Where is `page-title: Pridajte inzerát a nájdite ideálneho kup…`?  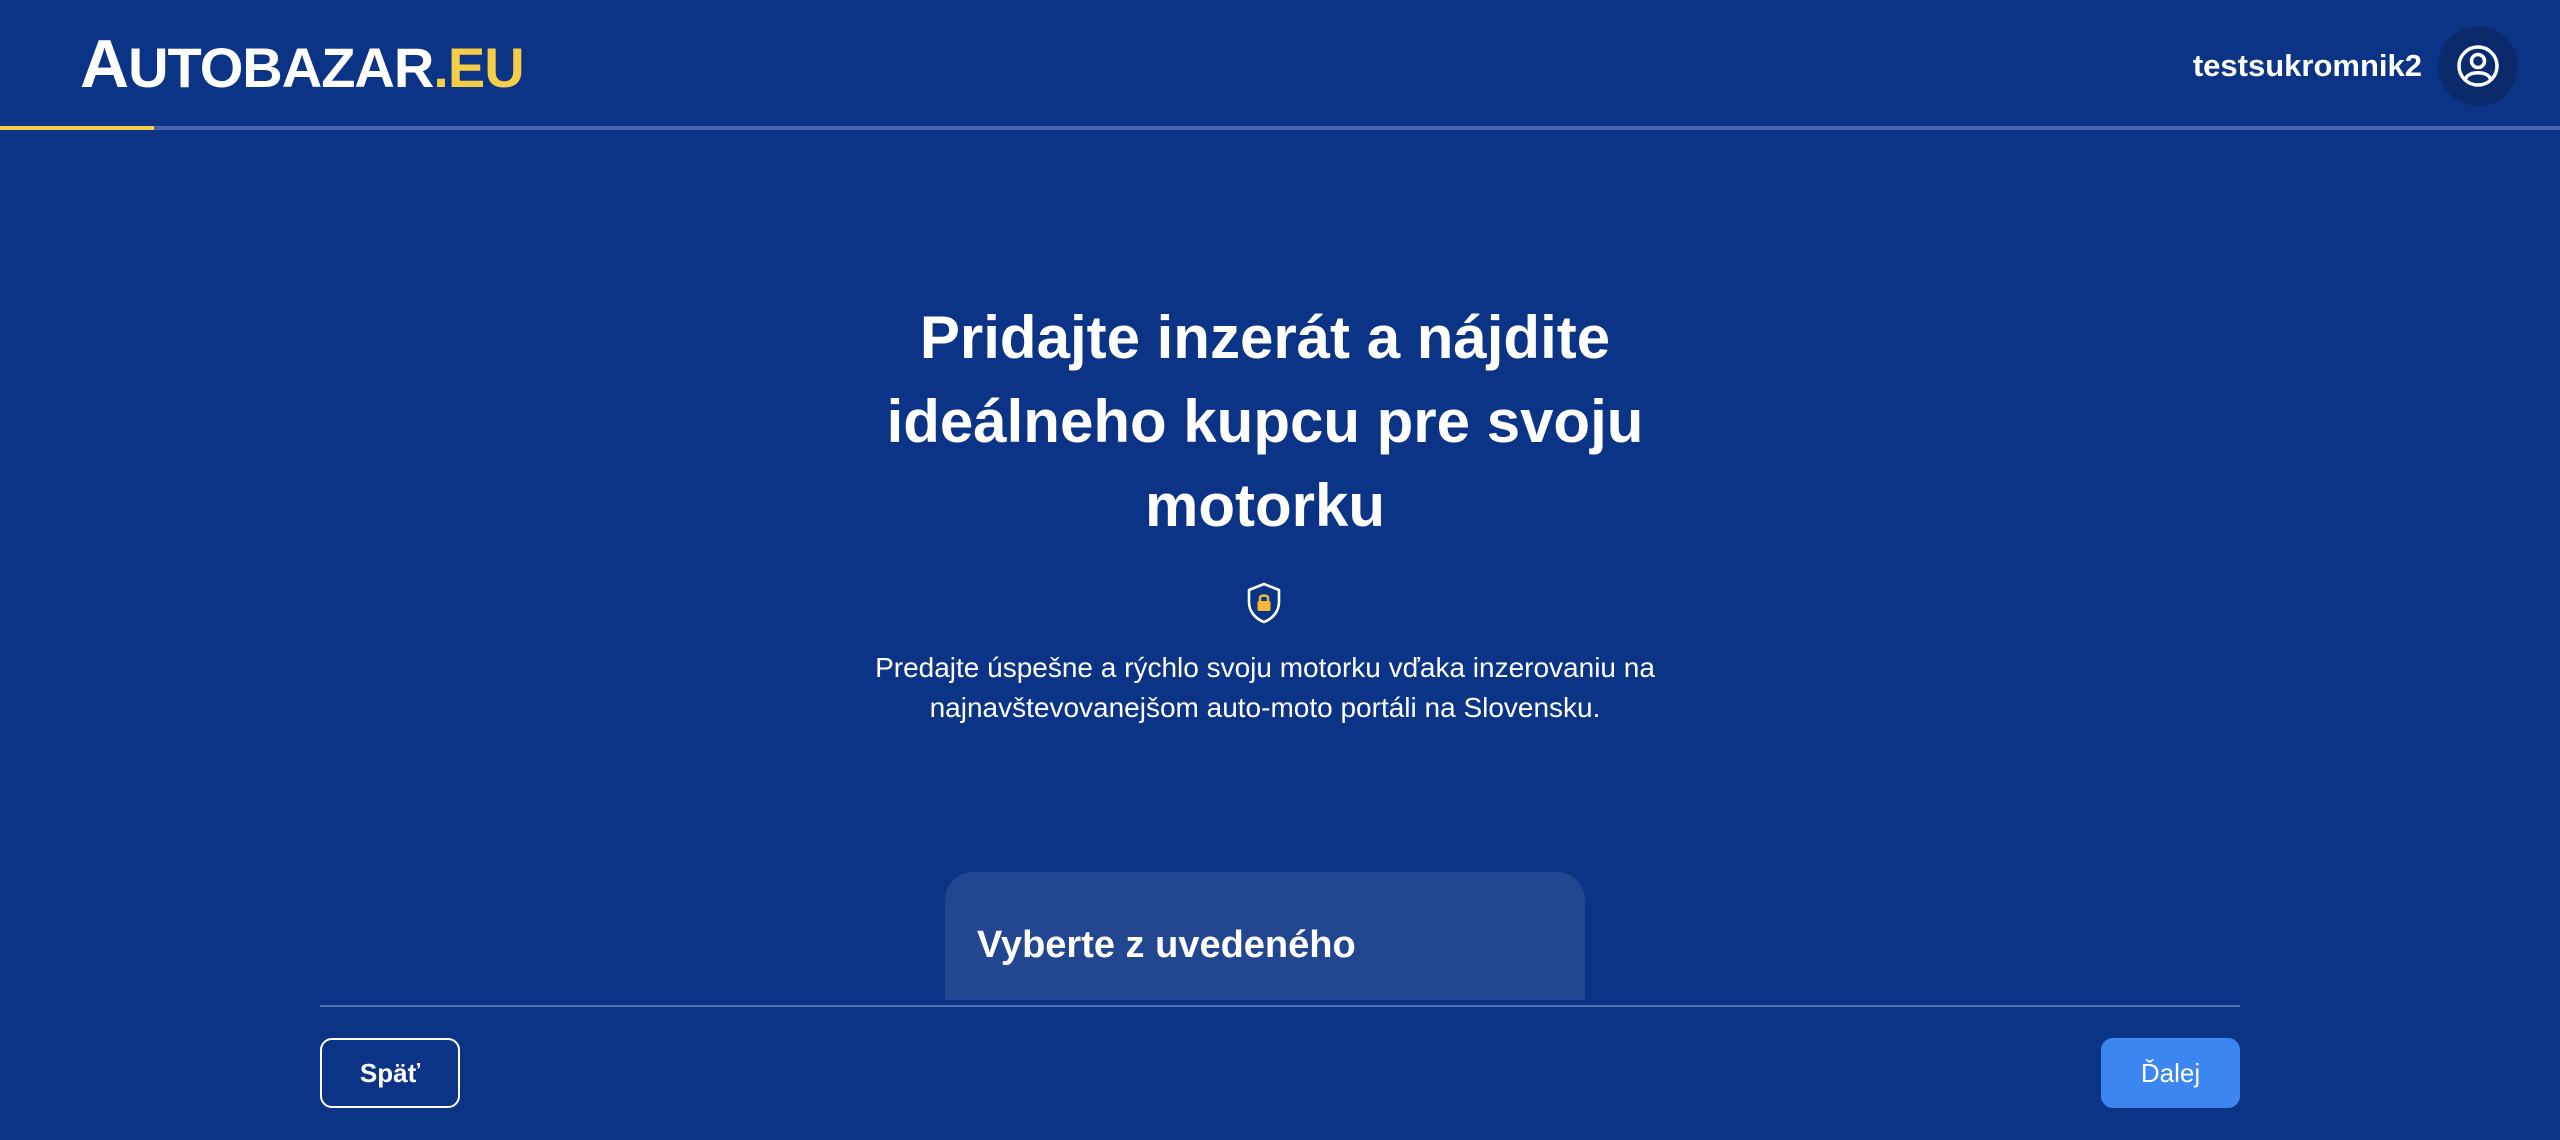 page-title: Pridajte inzerát a nájdite ideálneho kup… is located at coordinates (1265, 421).